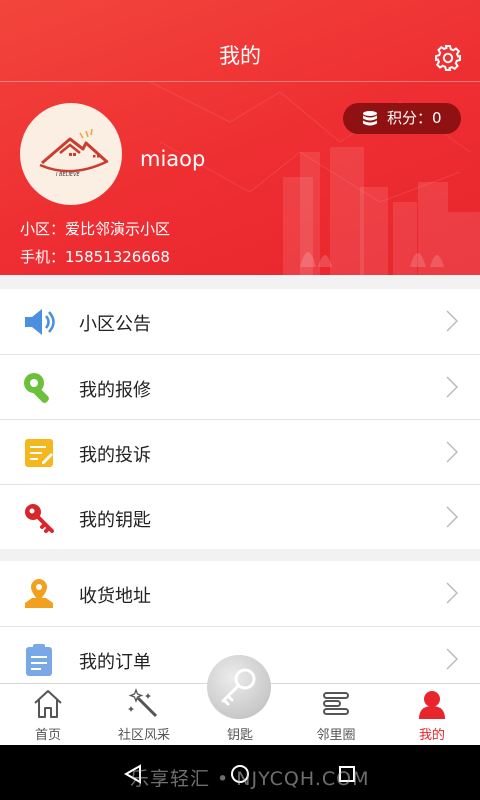 Image resolution: width=480 pixels, height=800 pixels. I want to click on avatar: I BELIEVE, so click(71, 154).